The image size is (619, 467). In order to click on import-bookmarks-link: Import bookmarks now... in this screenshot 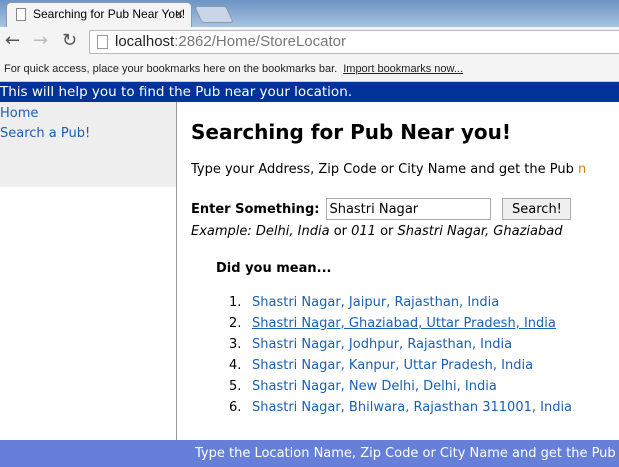, I will do `click(403, 69)`.